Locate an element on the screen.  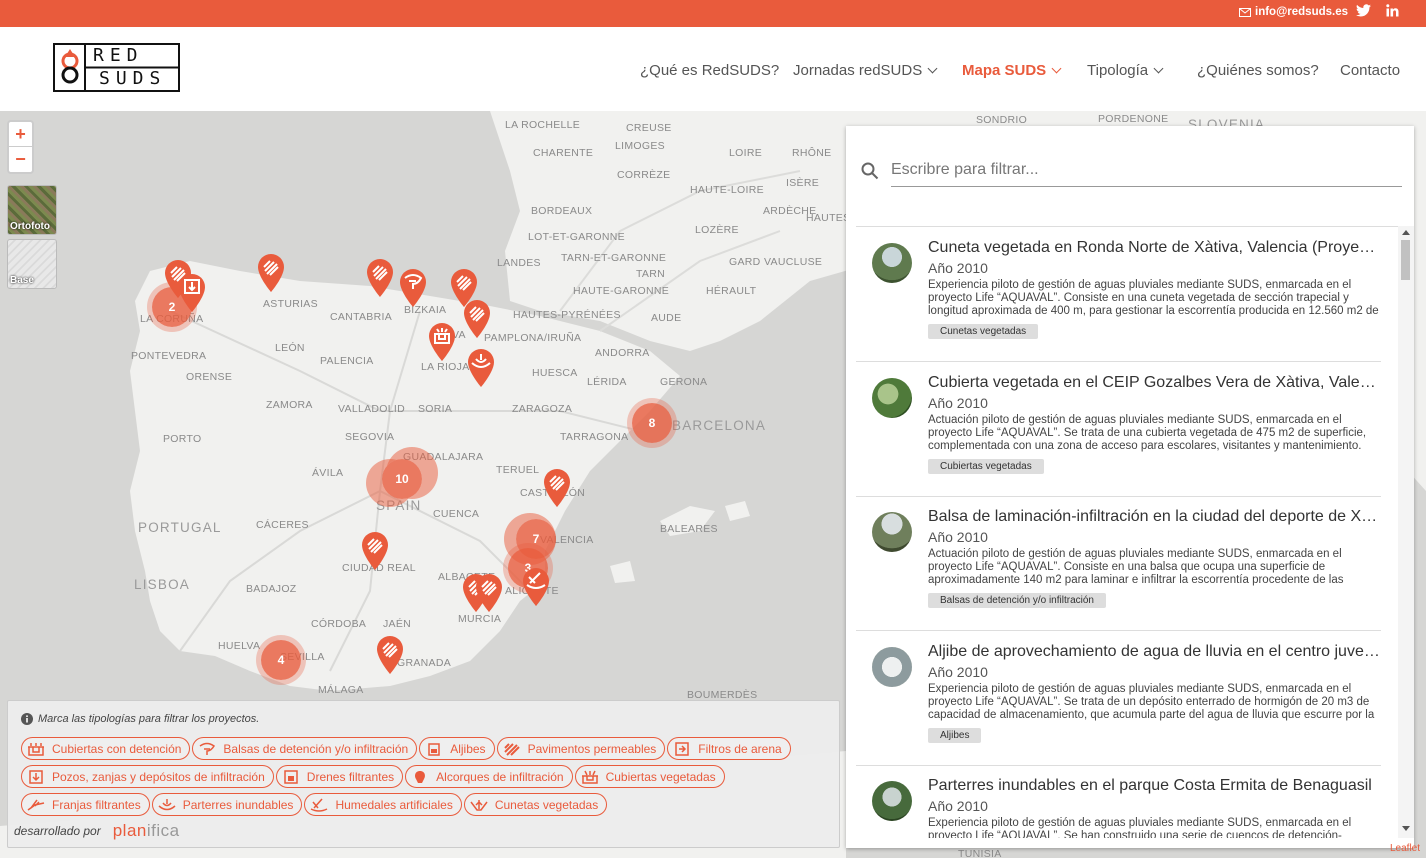
filter-input is located at coordinates (1146, 170).